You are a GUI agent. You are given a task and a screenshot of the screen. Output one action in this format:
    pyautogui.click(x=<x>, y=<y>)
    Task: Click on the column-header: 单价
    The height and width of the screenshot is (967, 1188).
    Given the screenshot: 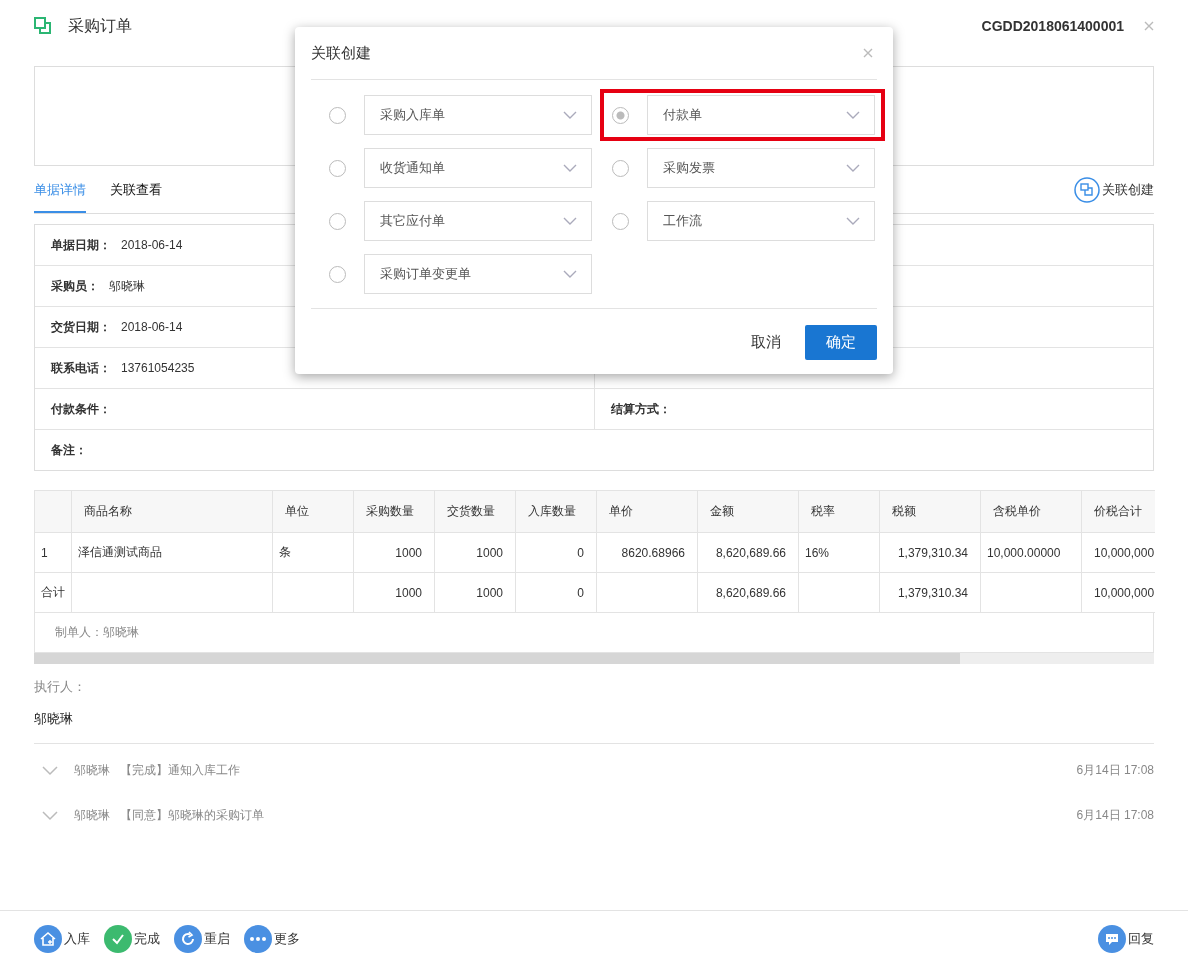 What is the action you would take?
    pyautogui.click(x=647, y=511)
    